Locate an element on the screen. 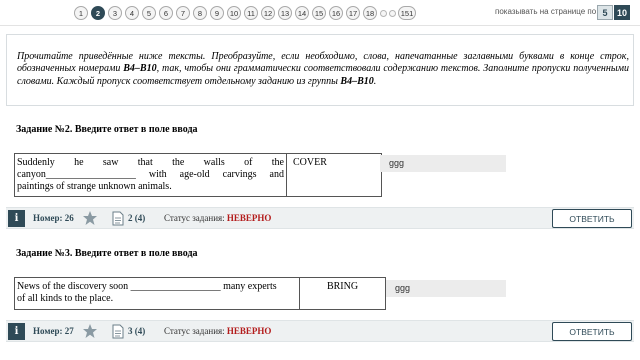  task-keyword: BRING is located at coordinates (342, 293).